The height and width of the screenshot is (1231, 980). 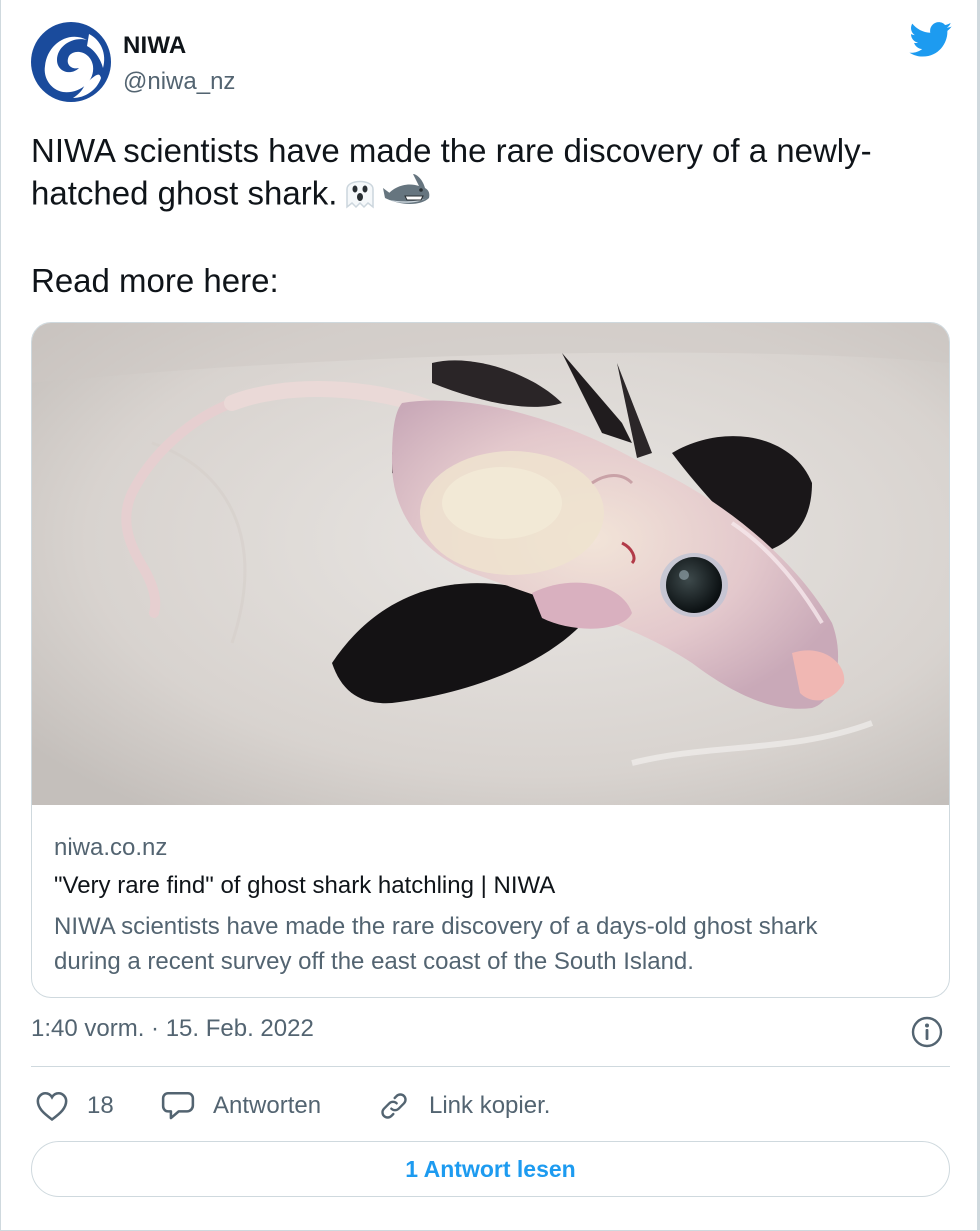 I want to click on tweet-line-2: hatched ghost shark., so click(x=491, y=196).